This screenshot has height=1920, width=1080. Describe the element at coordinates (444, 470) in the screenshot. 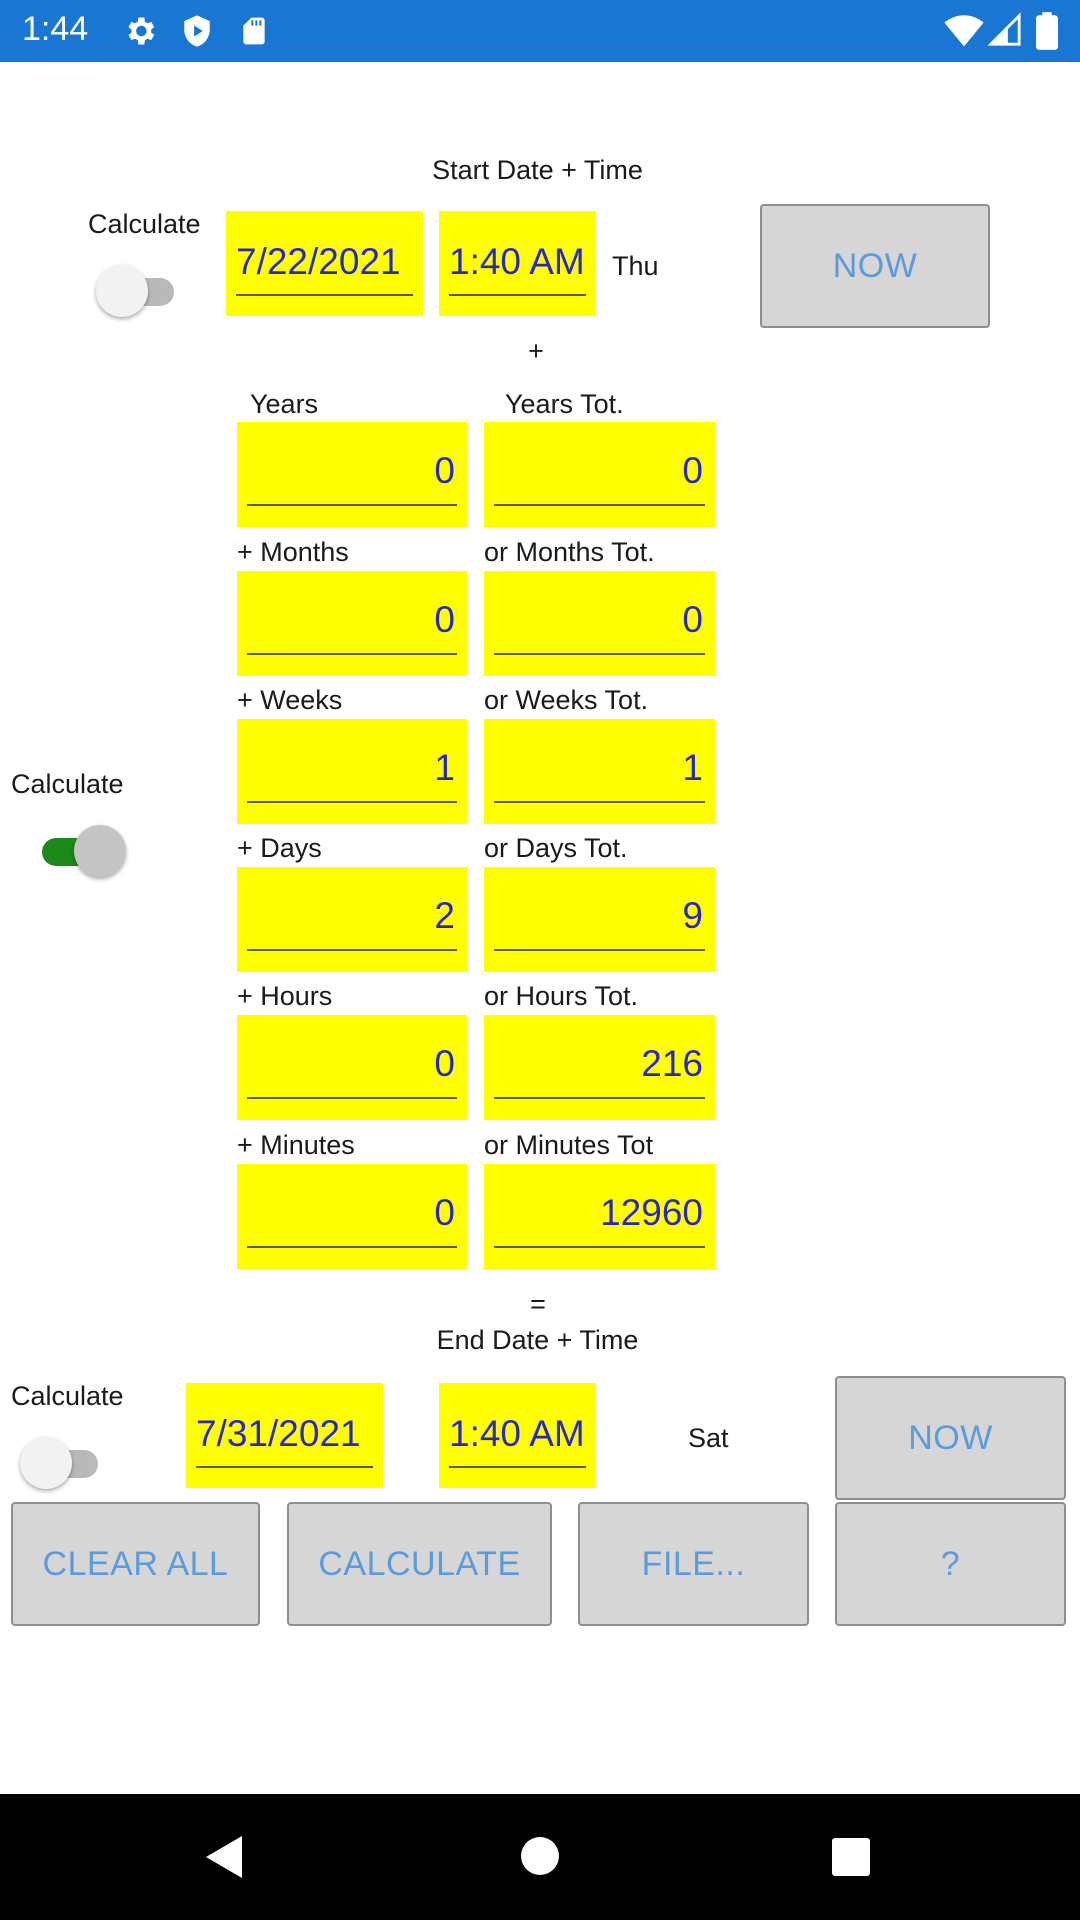

I see `years-value: 0` at that location.